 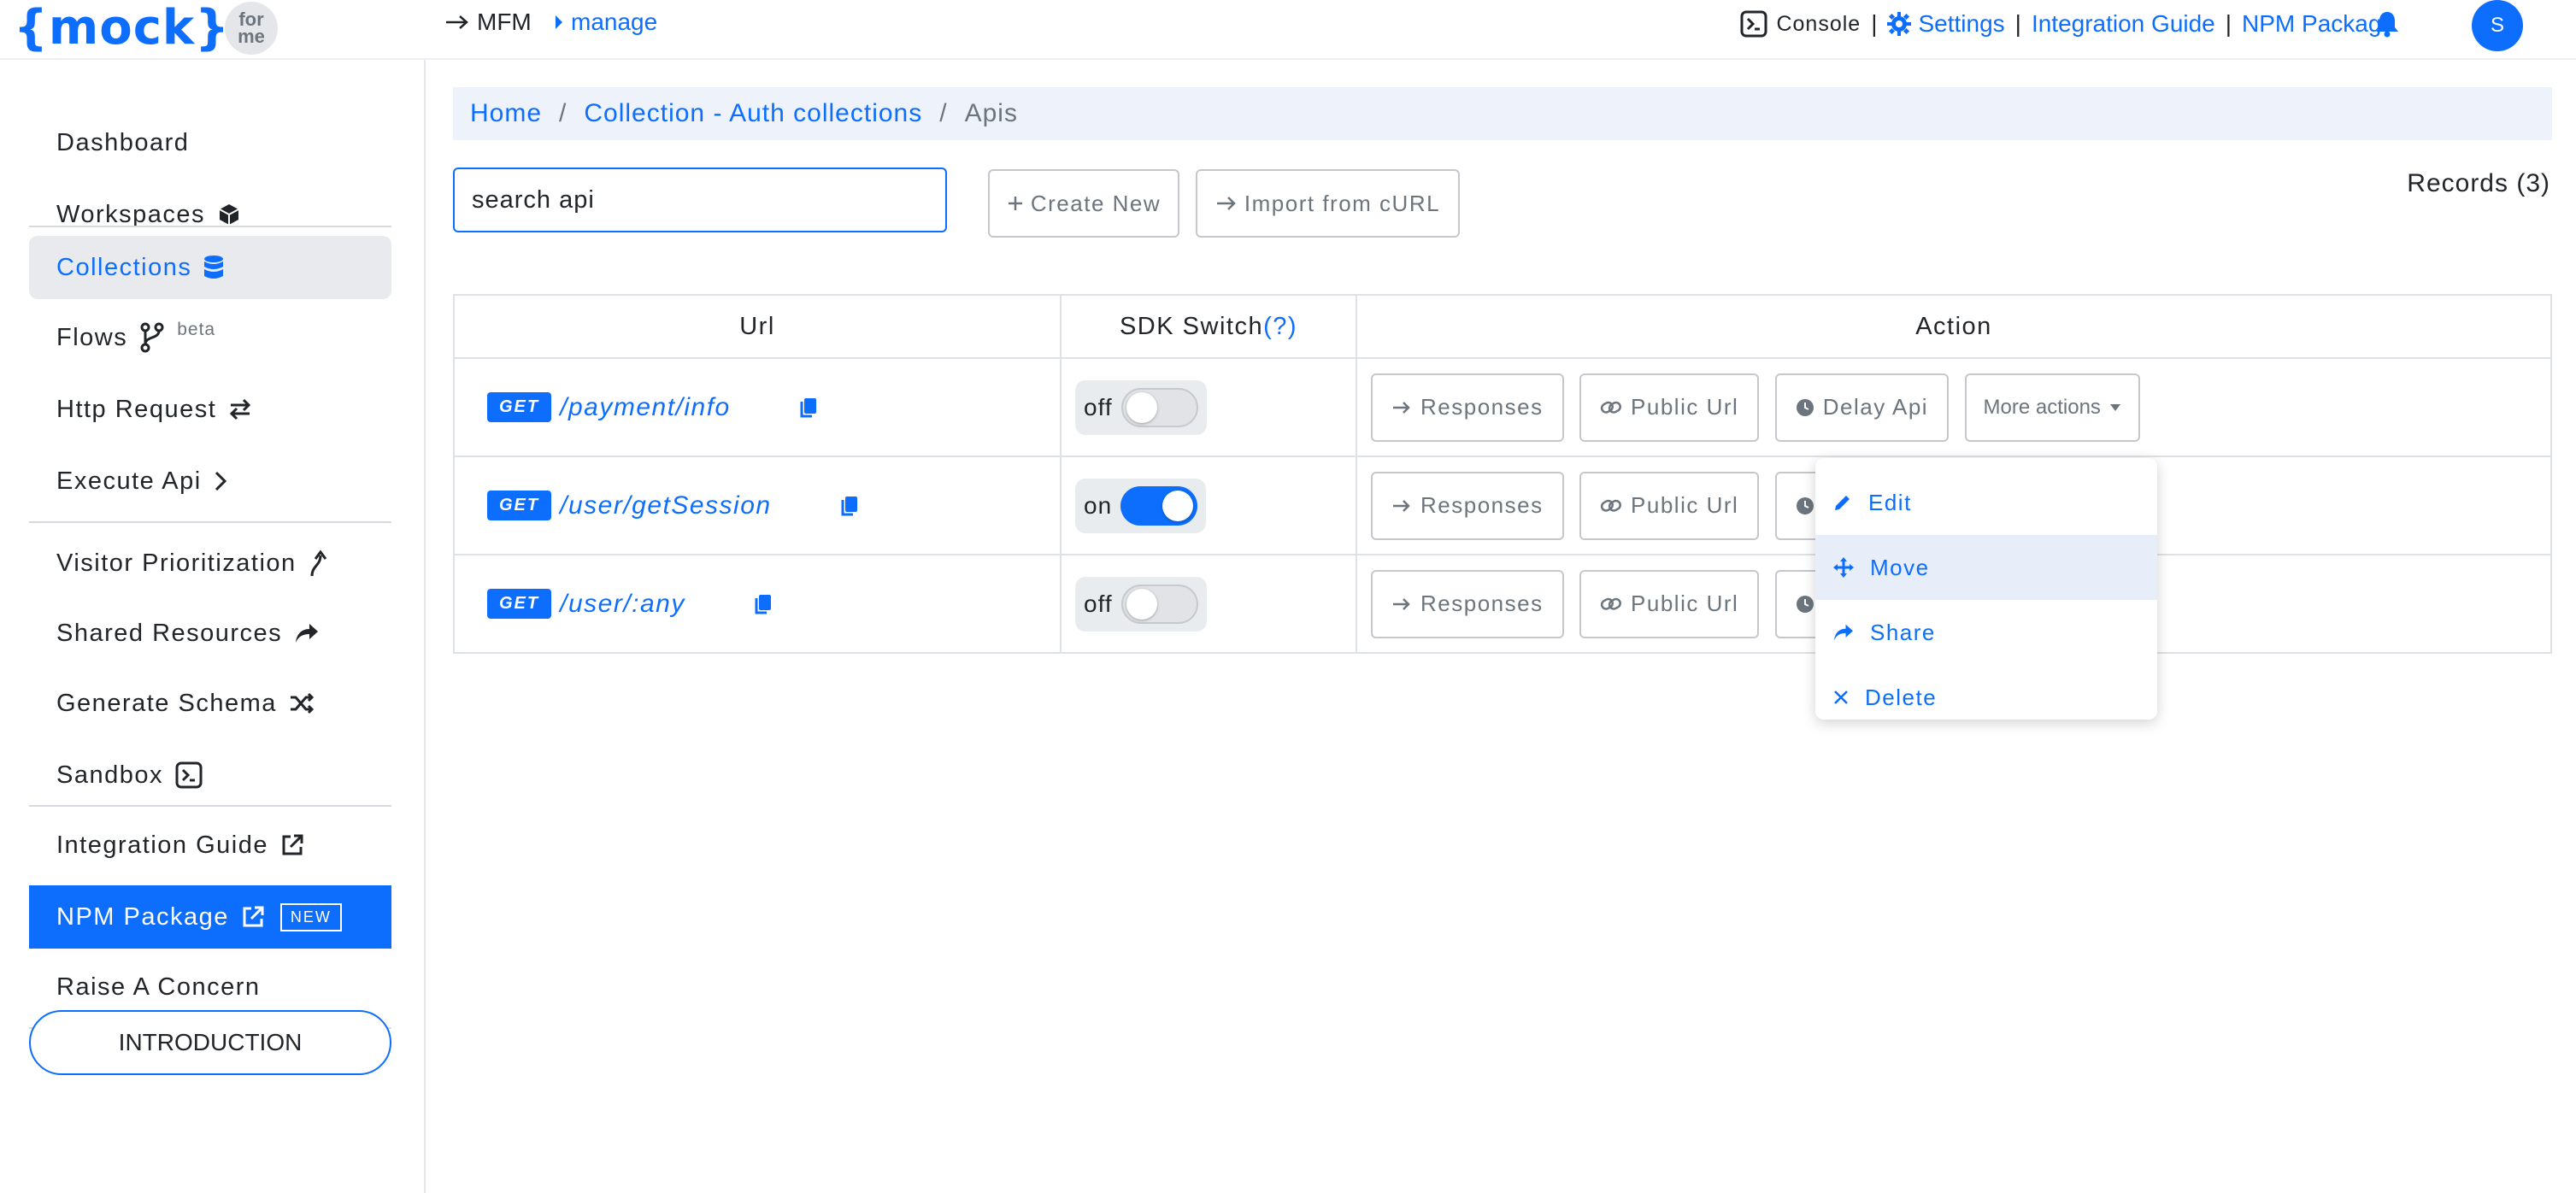 I want to click on app-logo: {mock} for me, so click(x=146, y=29).